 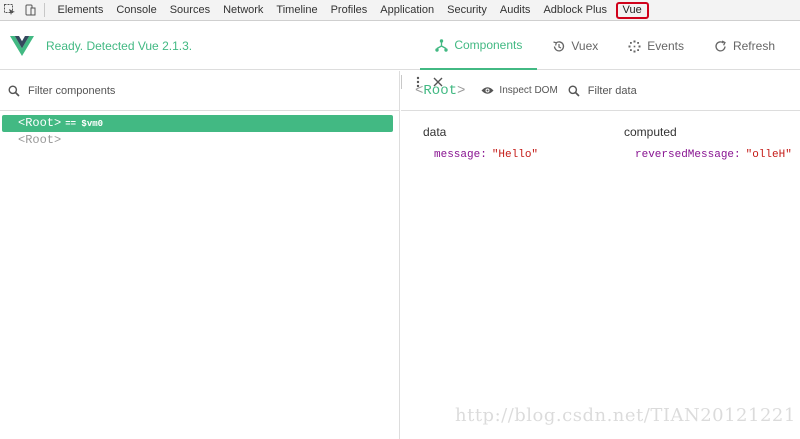 I want to click on inspect-element-icon, so click(x=10, y=10).